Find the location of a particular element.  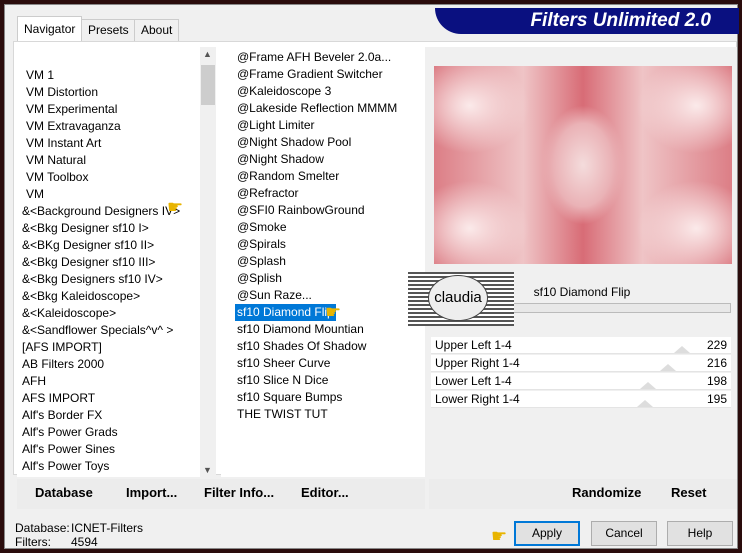

filter-preview-image is located at coordinates (583, 165).